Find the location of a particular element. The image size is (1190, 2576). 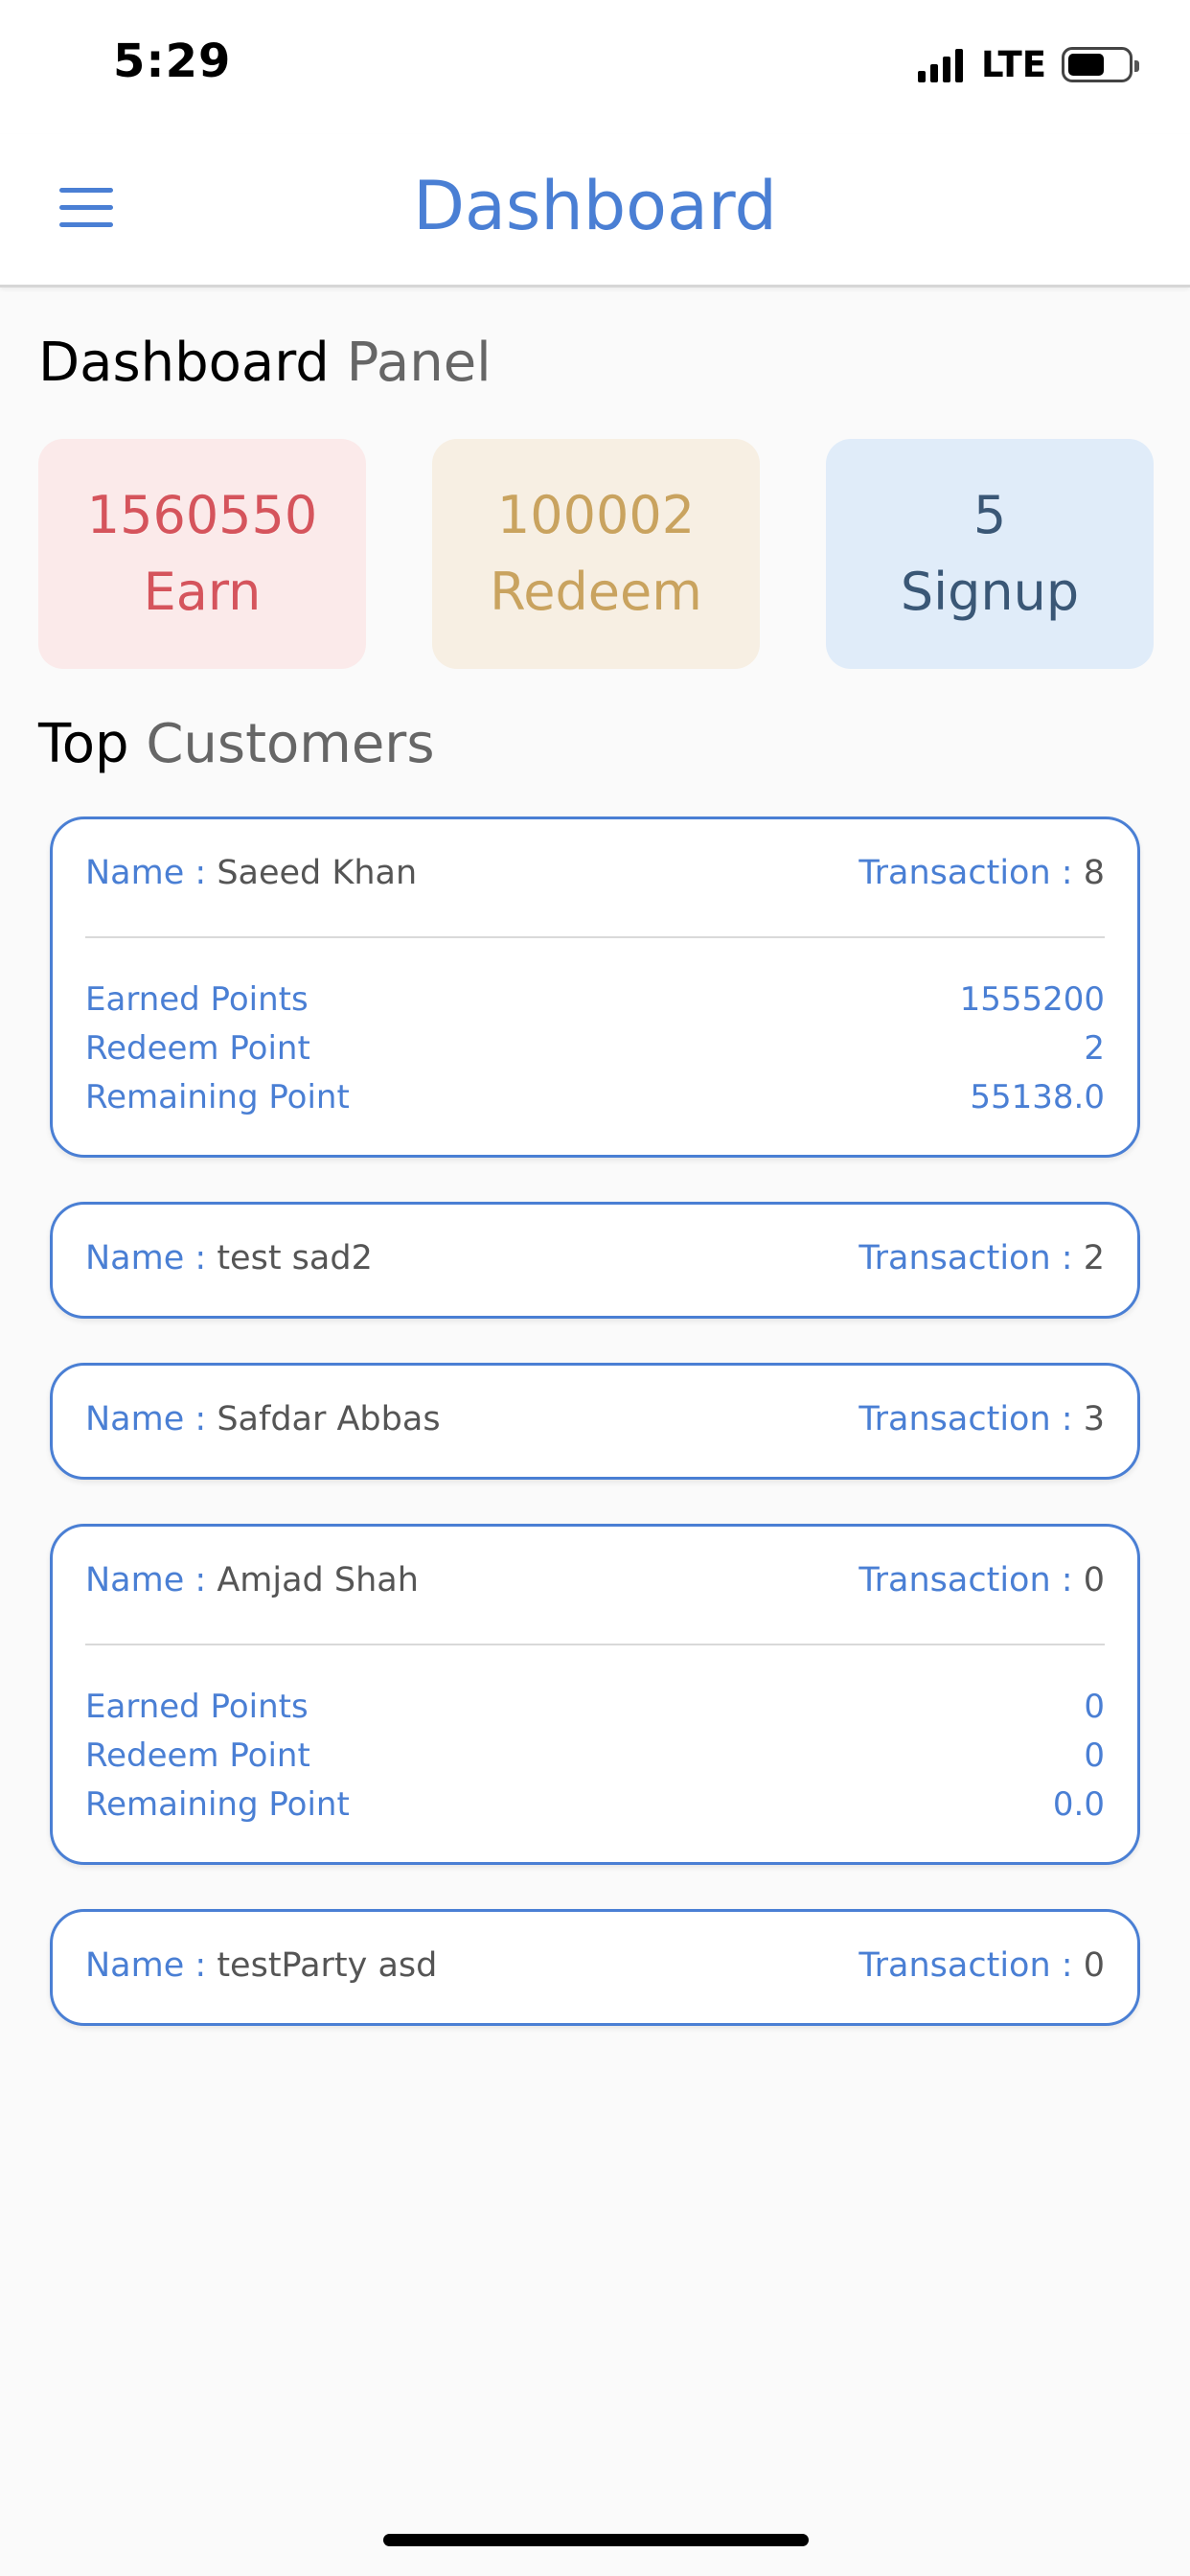

nav-bar: Dashboard is located at coordinates (595, 211).